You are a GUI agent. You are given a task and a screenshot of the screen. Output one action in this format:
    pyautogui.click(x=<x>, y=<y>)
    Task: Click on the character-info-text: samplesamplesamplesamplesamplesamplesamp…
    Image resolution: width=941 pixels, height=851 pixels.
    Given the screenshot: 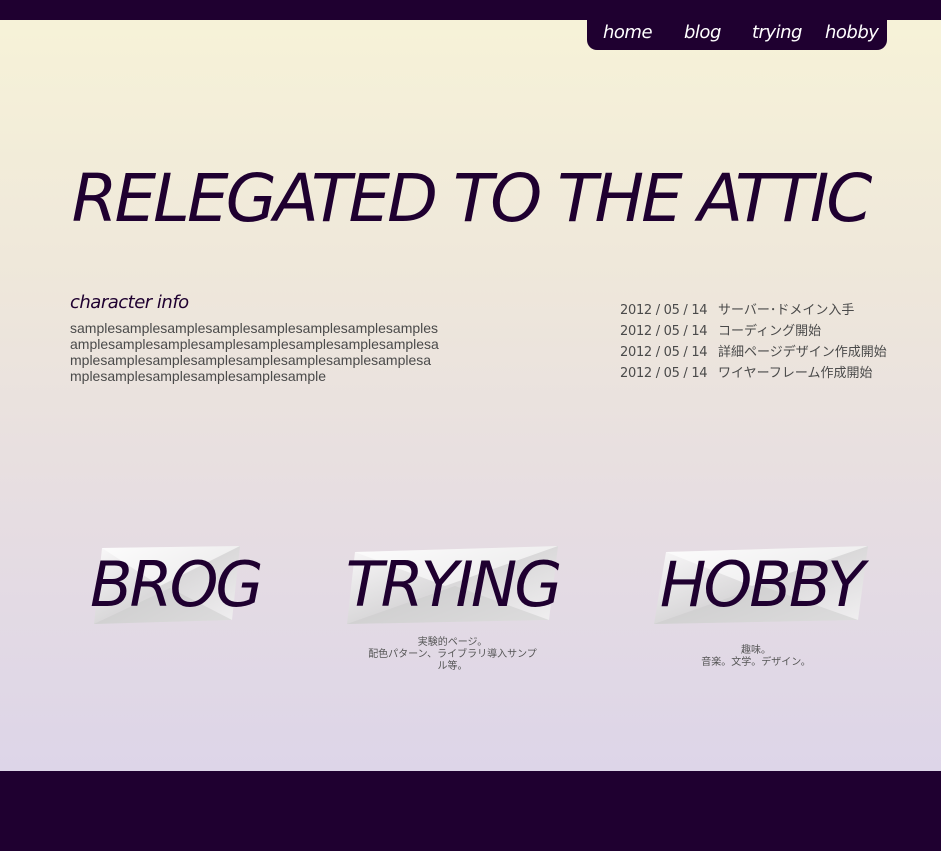 What is the action you would take?
    pyautogui.click(x=254, y=352)
    